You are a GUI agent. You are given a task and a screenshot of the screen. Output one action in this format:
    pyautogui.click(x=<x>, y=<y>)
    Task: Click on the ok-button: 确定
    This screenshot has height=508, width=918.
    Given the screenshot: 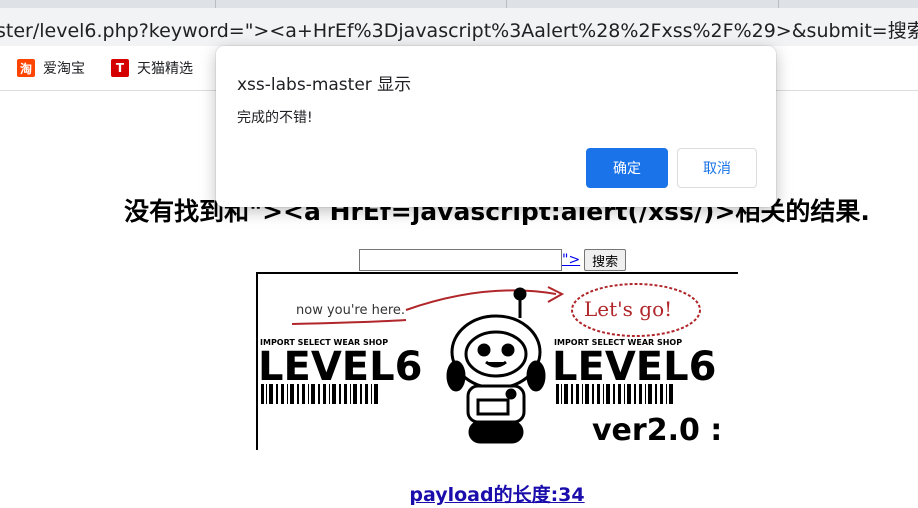 What is the action you would take?
    pyautogui.click(x=627, y=168)
    